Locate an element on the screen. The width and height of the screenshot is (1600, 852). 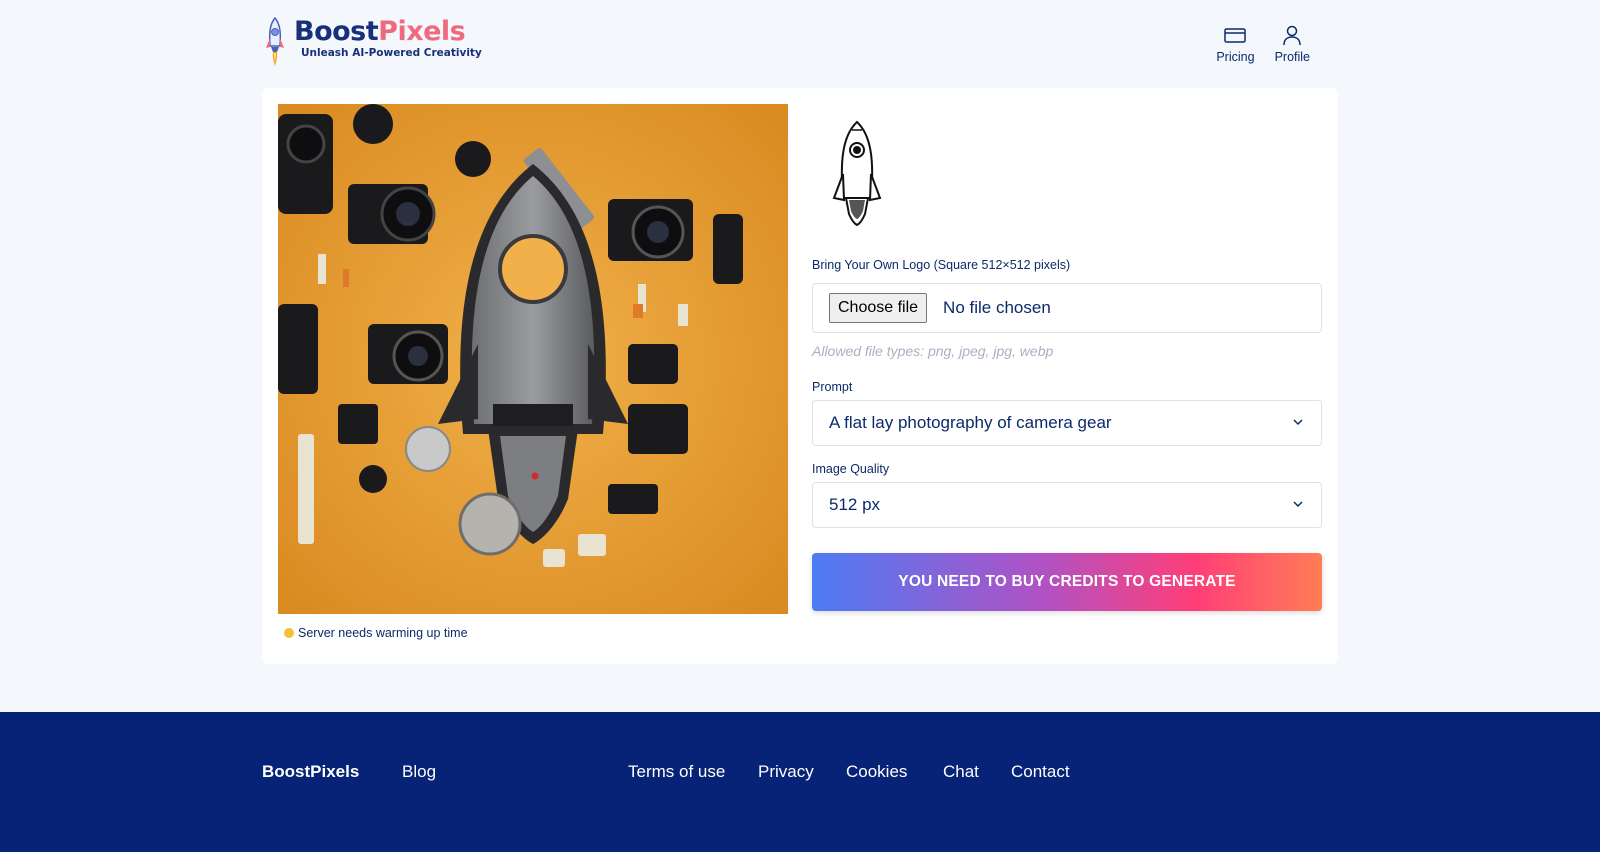
logo-file-input: Choose file No file chosen is located at coordinates (1067, 308).